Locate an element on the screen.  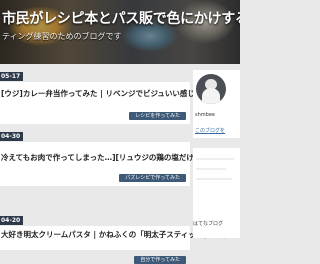
author-name: shmbee is located at coordinates (205, 115).